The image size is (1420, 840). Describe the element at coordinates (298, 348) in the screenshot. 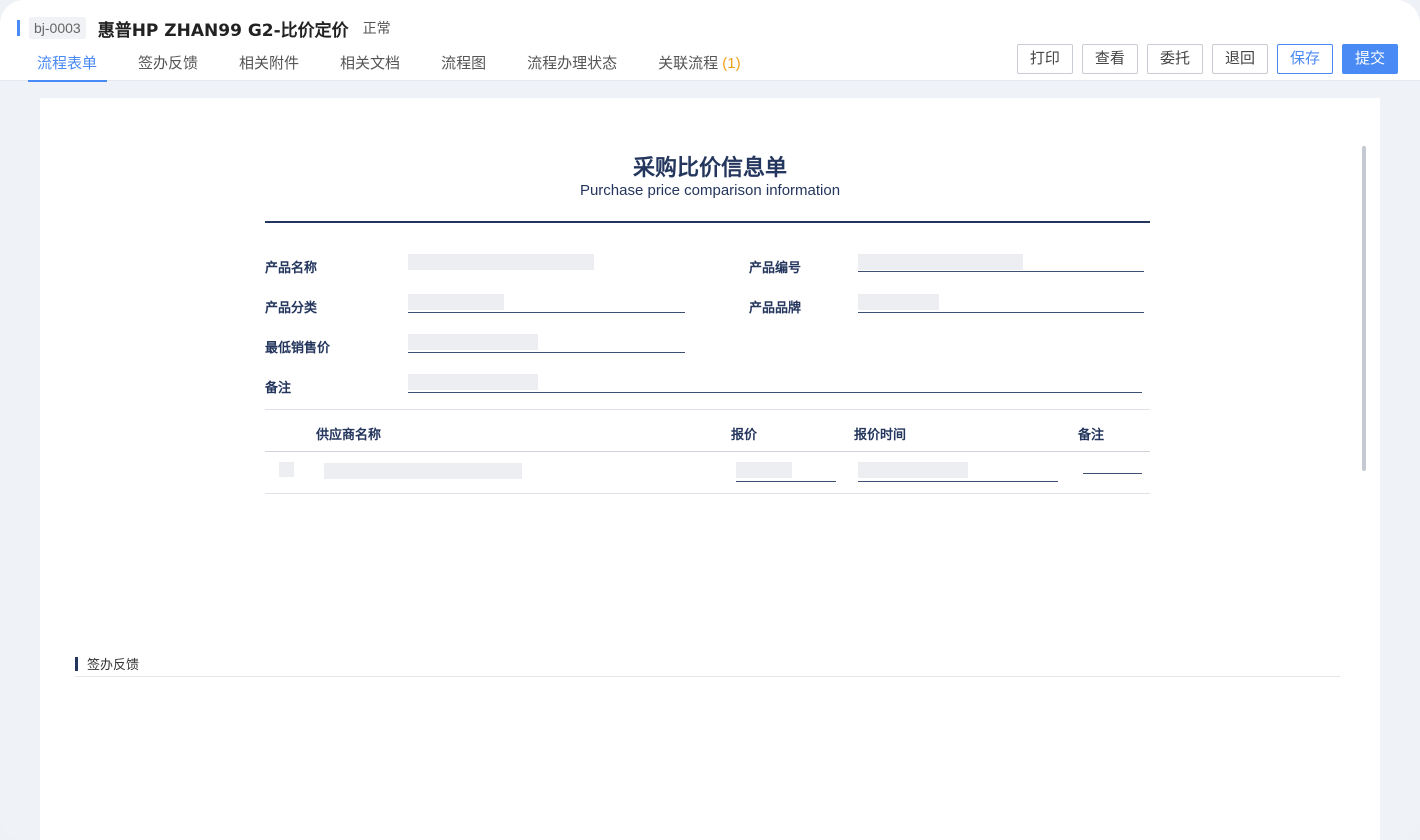

I see `min-price-label: 最低销售价` at that location.